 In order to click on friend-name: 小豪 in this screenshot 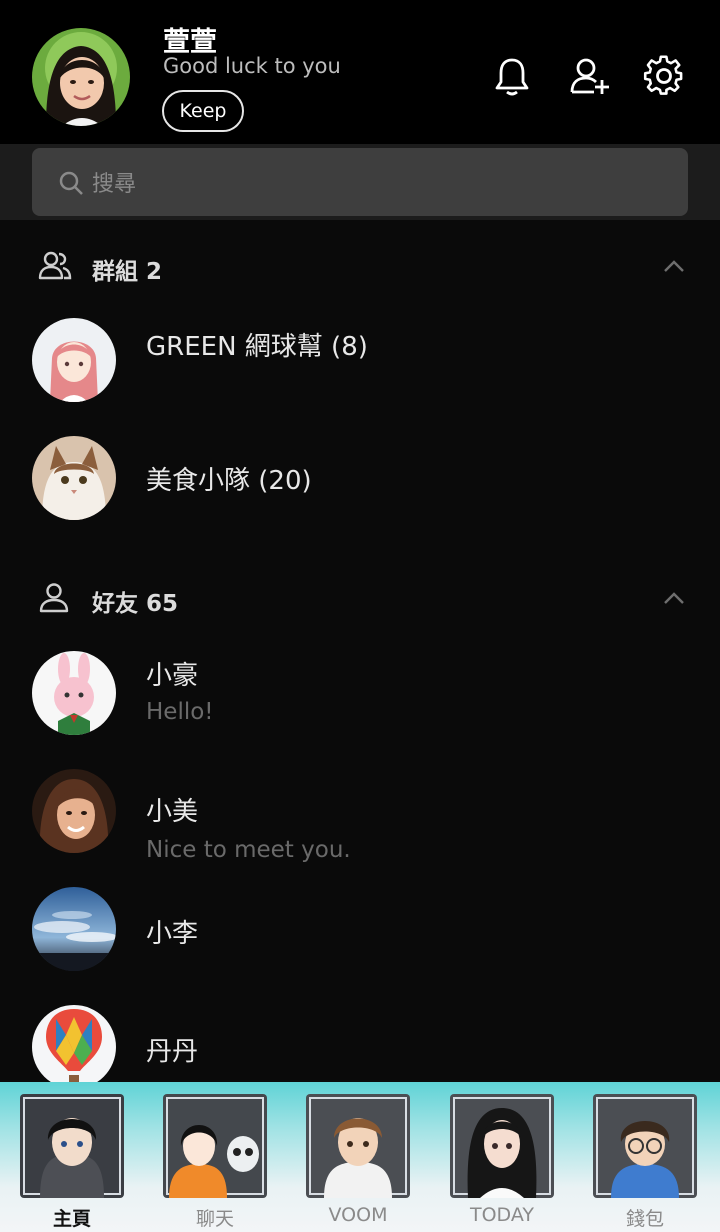, I will do `click(172, 676)`.